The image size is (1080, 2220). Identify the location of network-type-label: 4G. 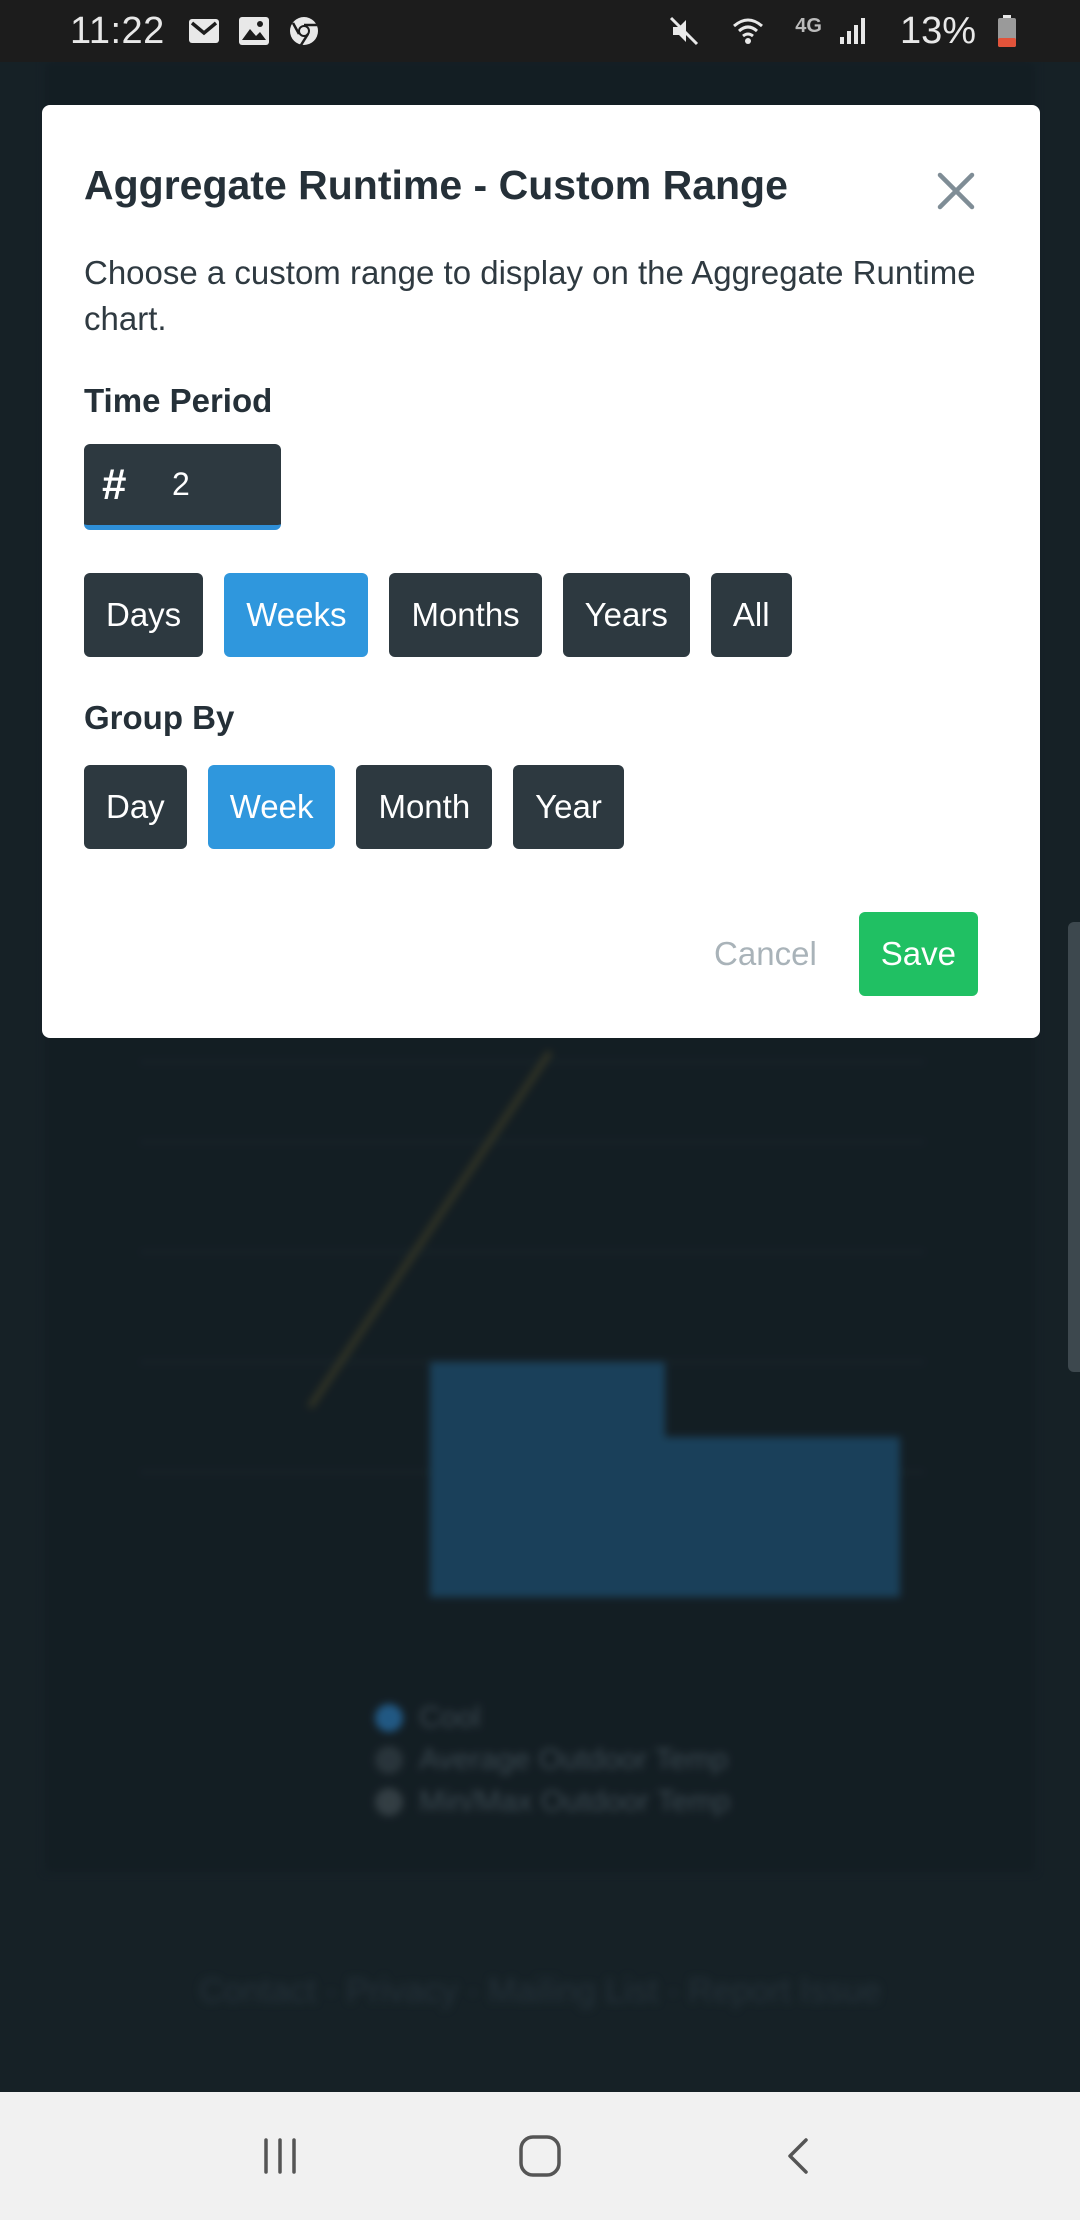
(808, 25).